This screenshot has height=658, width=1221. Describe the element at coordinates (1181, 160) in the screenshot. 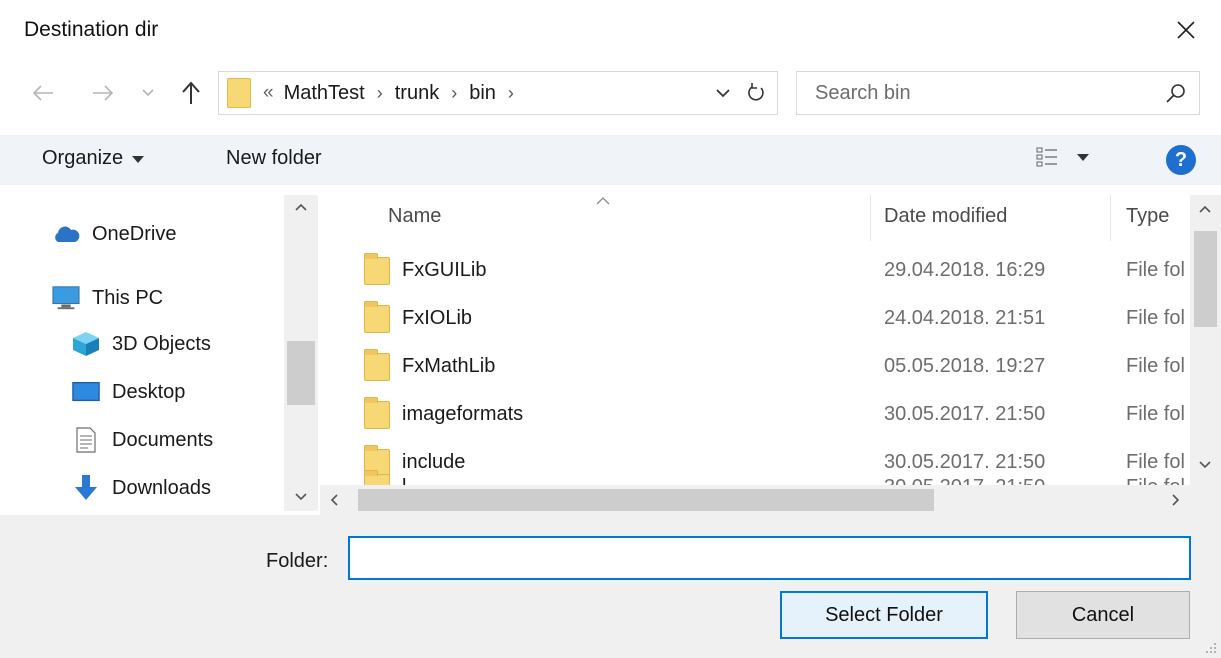

I see `help-button: ?` at that location.